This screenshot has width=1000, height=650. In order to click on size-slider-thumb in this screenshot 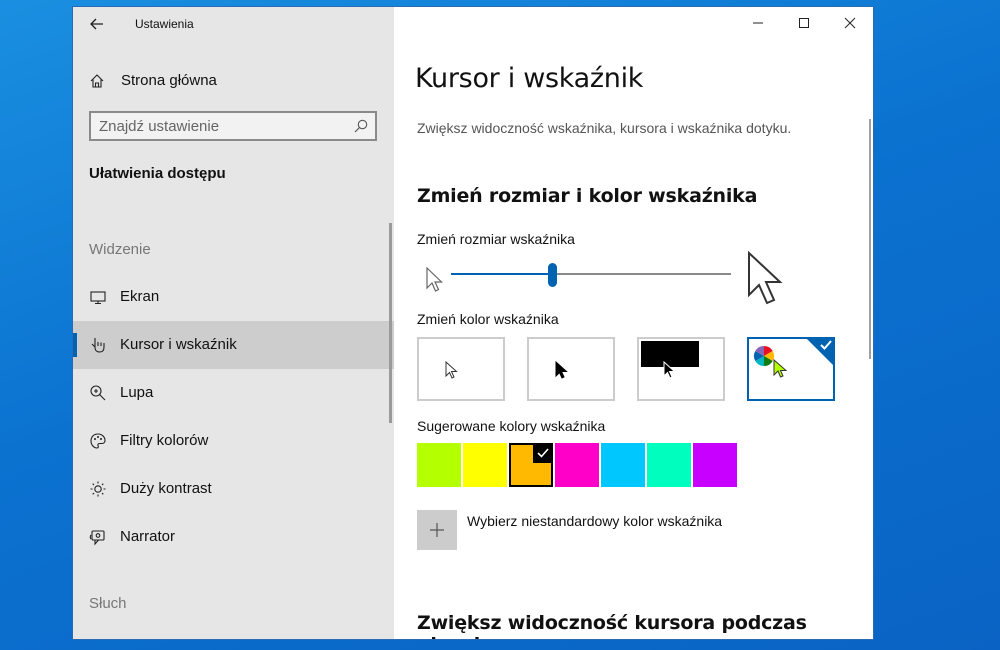, I will do `click(552, 275)`.